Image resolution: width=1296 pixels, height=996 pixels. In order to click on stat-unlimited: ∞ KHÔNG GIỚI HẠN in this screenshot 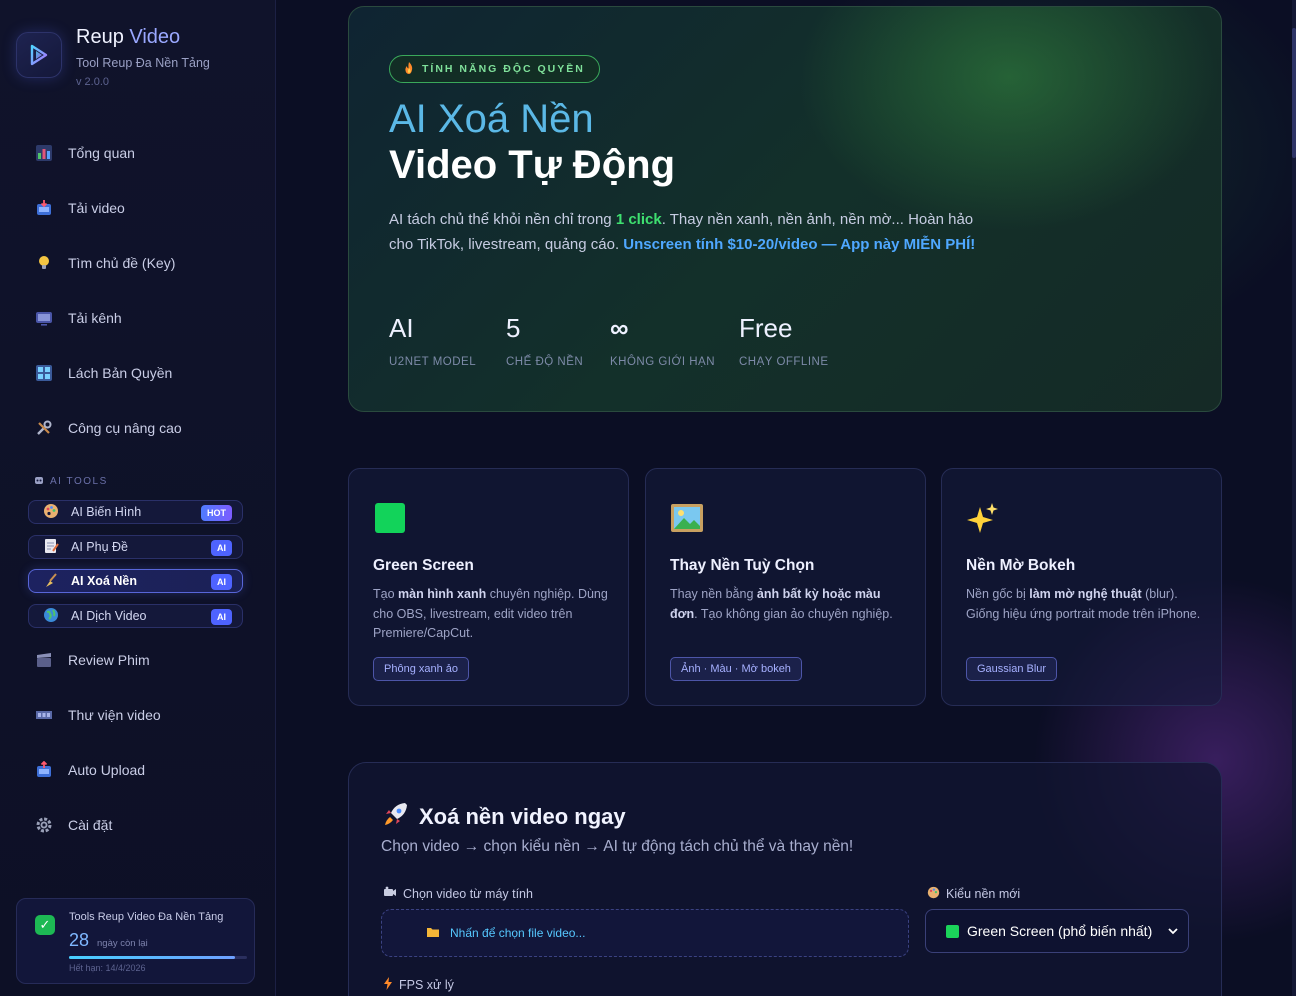, I will do `click(663, 340)`.